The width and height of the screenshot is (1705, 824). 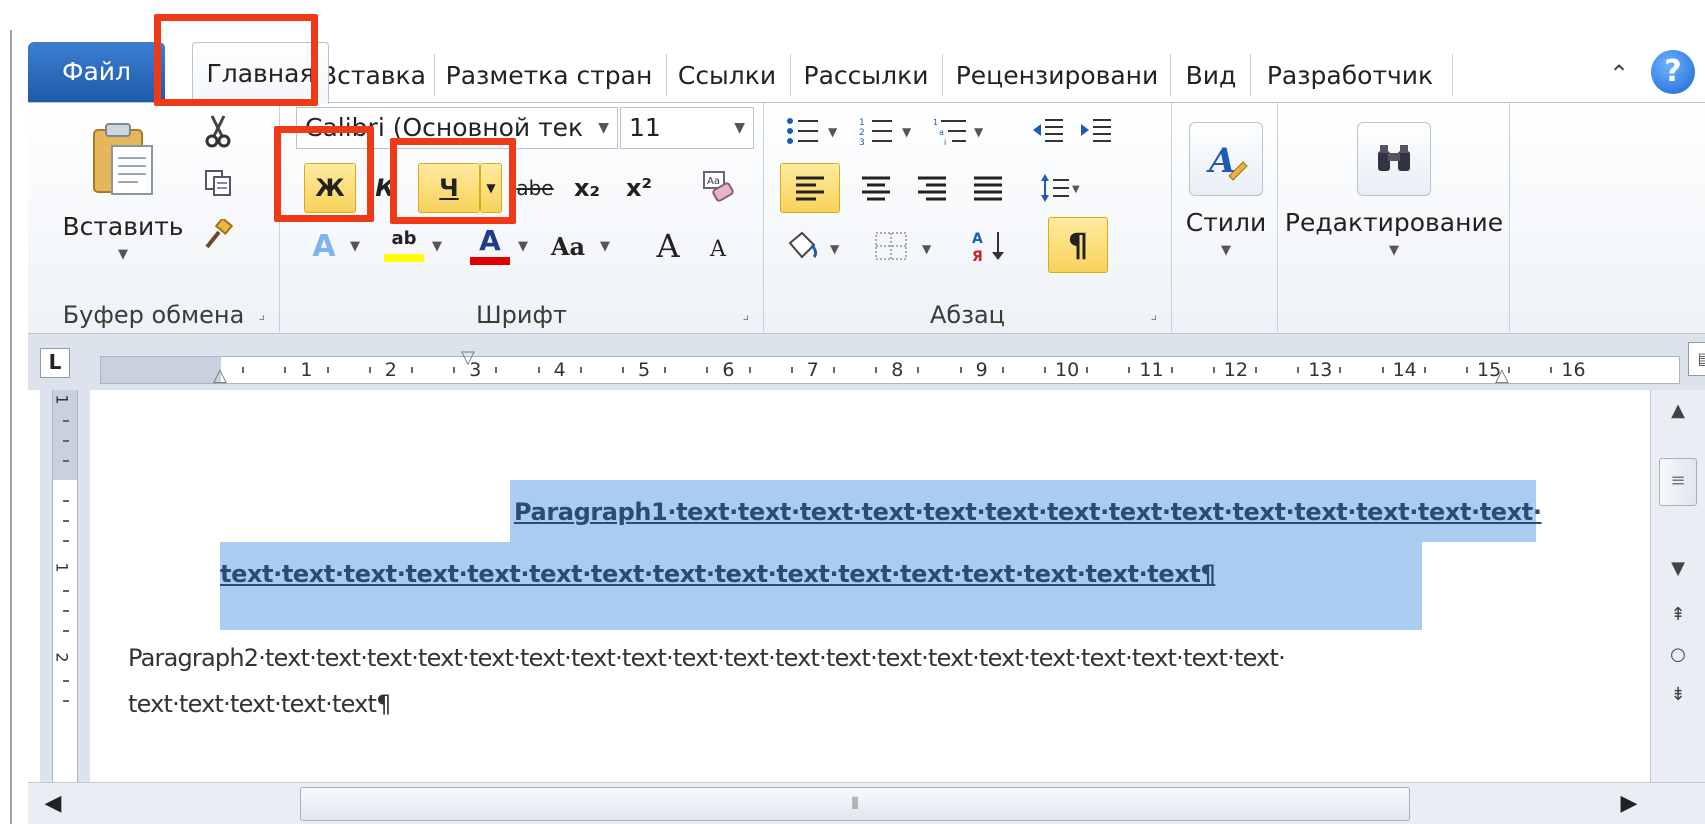 I want to click on ruler-number: 11, so click(x=1151, y=370).